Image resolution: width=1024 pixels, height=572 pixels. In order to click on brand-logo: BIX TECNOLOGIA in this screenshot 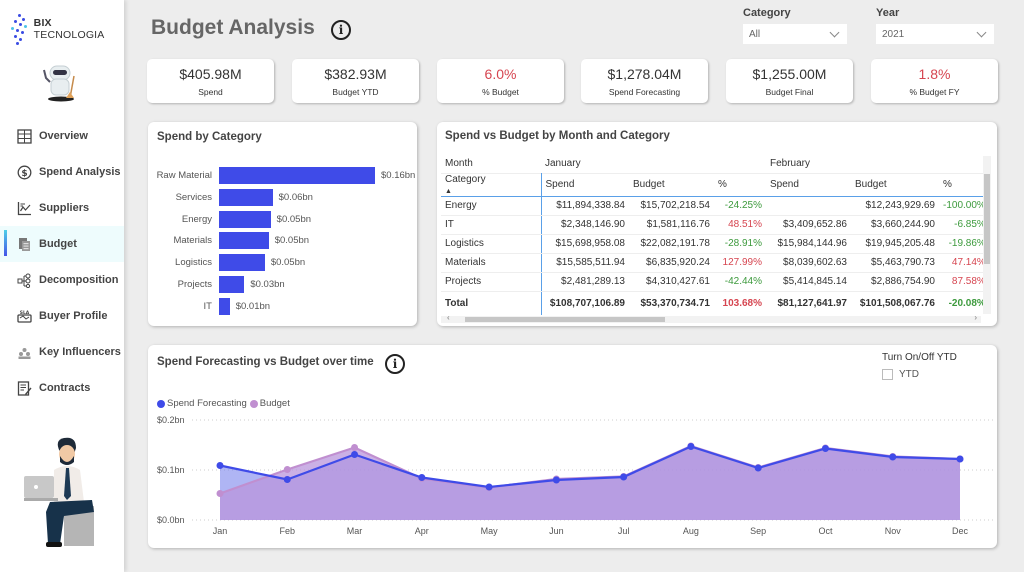, I will do `click(67, 29)`.